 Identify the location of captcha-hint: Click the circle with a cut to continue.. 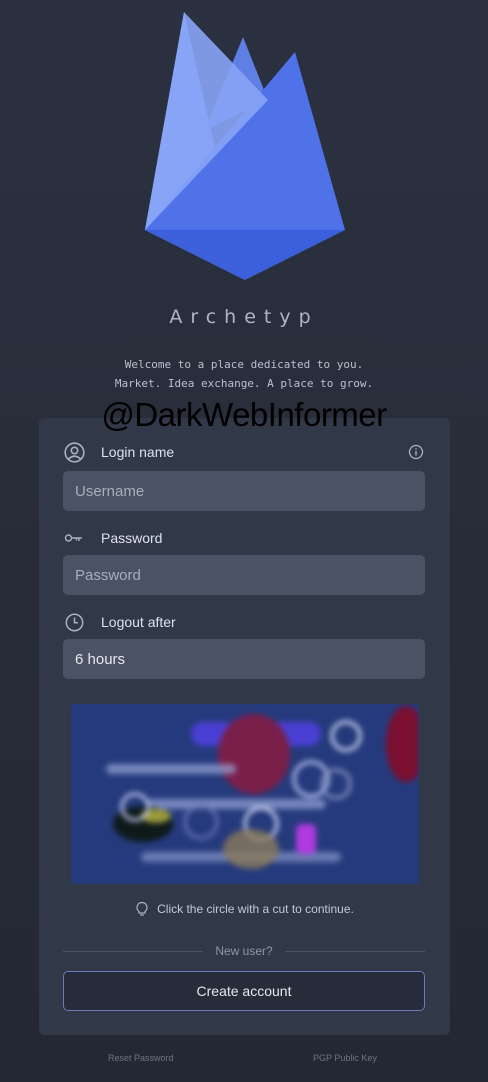
(244, 909).